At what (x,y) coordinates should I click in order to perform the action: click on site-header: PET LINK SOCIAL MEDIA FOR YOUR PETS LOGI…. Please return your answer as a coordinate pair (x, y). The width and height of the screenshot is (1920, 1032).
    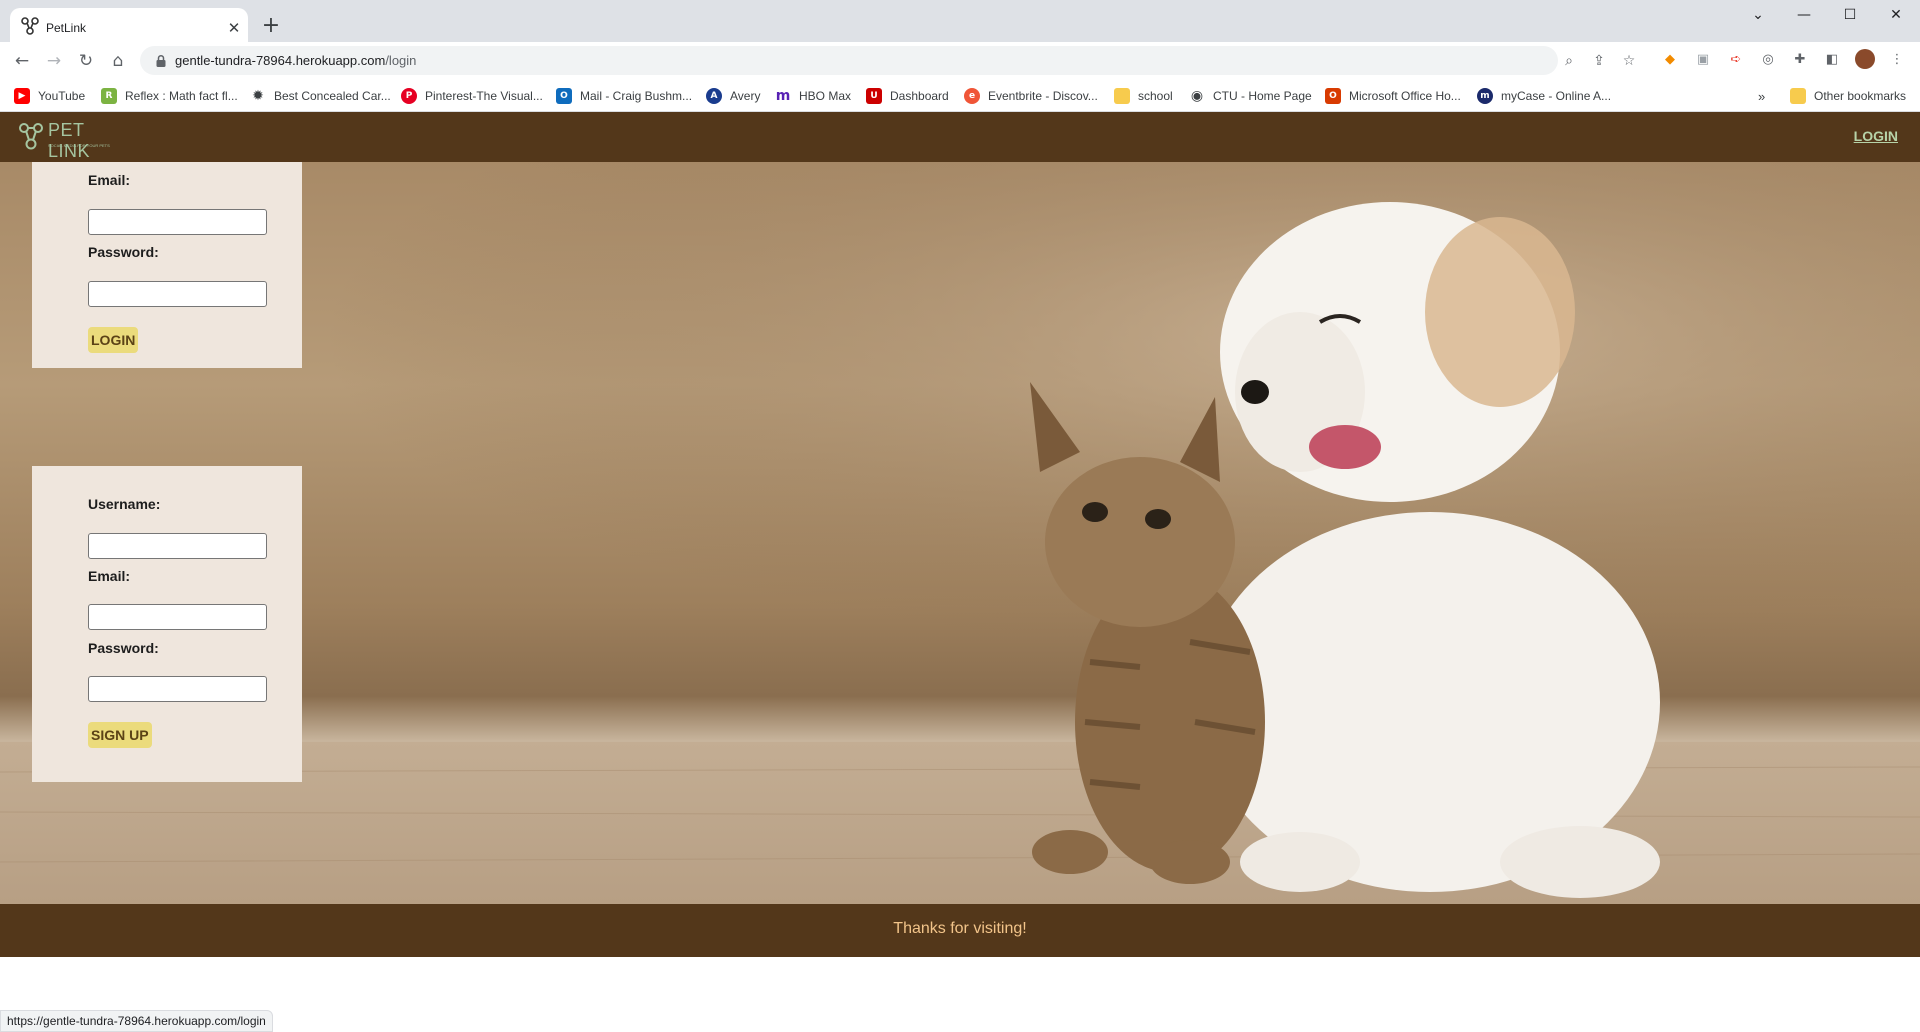
    Looking at the image, I should click on (960, 137).